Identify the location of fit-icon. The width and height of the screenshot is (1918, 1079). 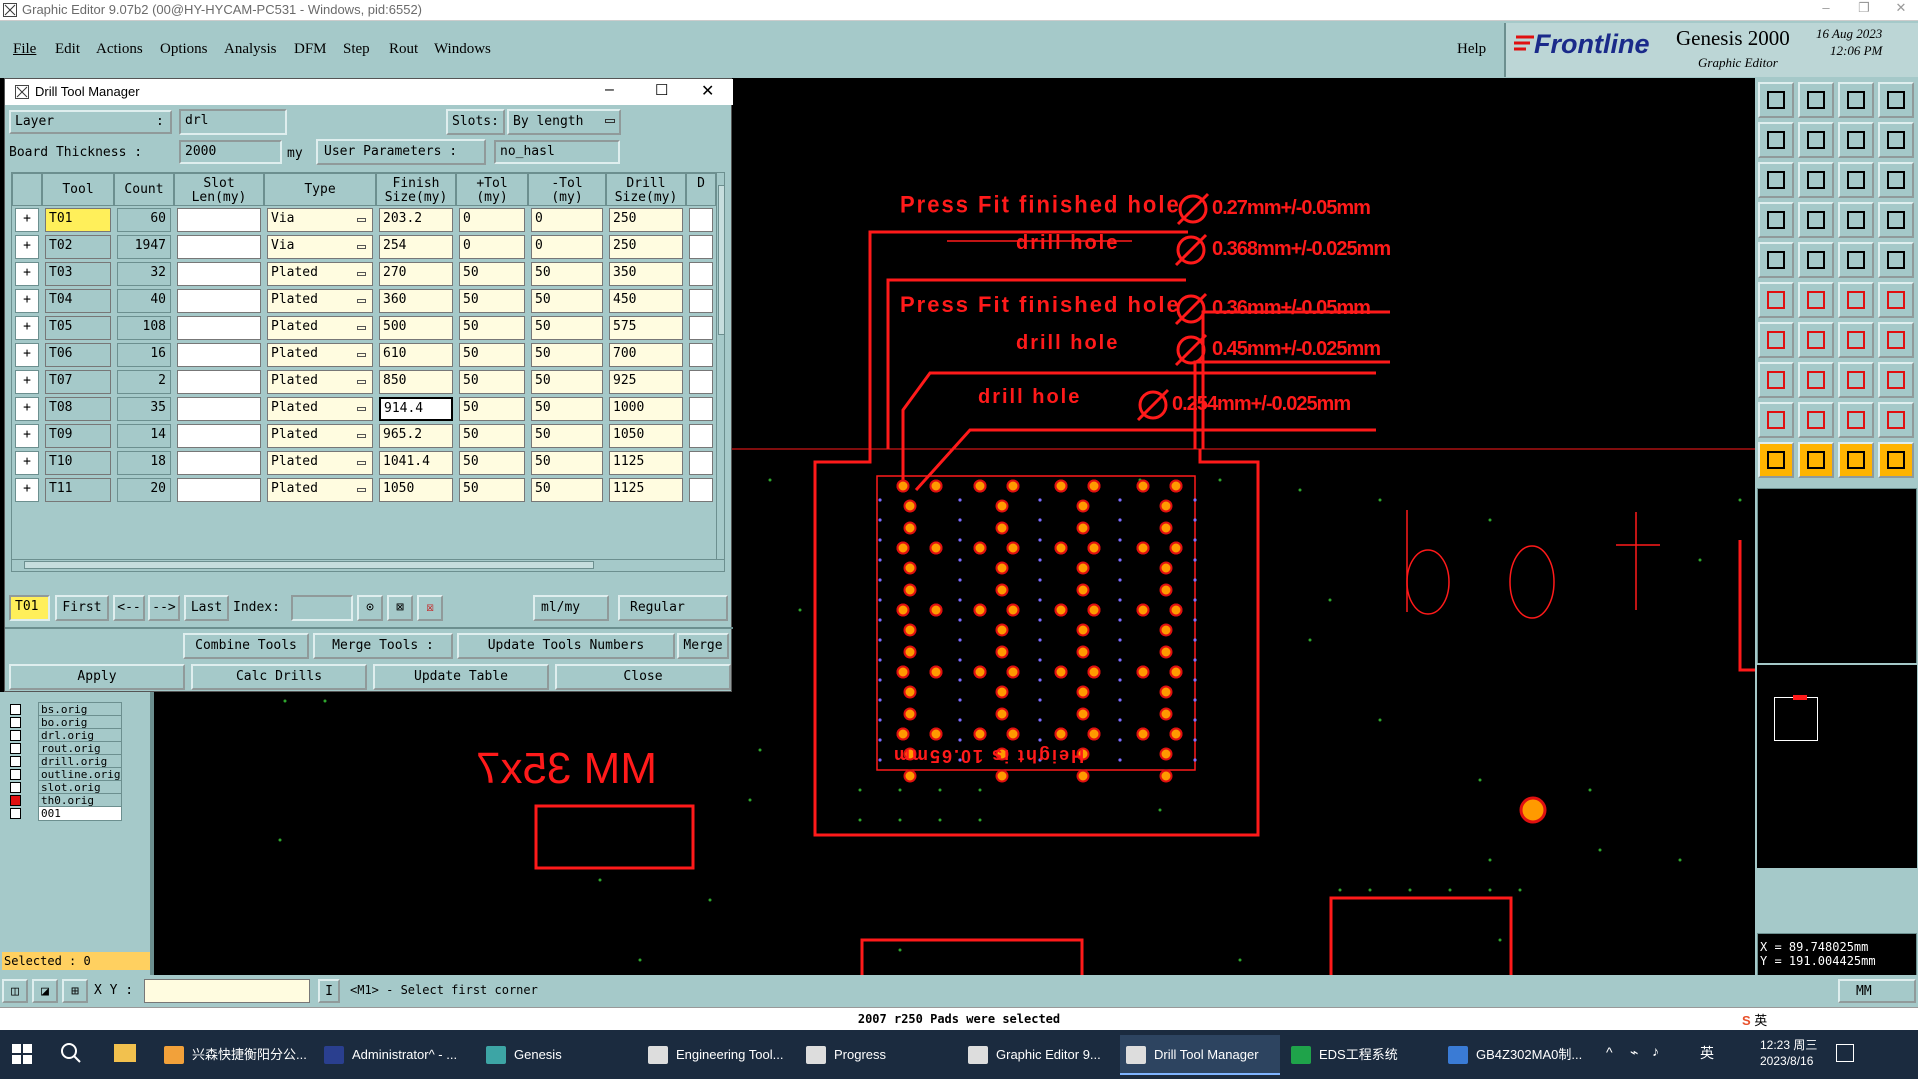
(1776, 180).